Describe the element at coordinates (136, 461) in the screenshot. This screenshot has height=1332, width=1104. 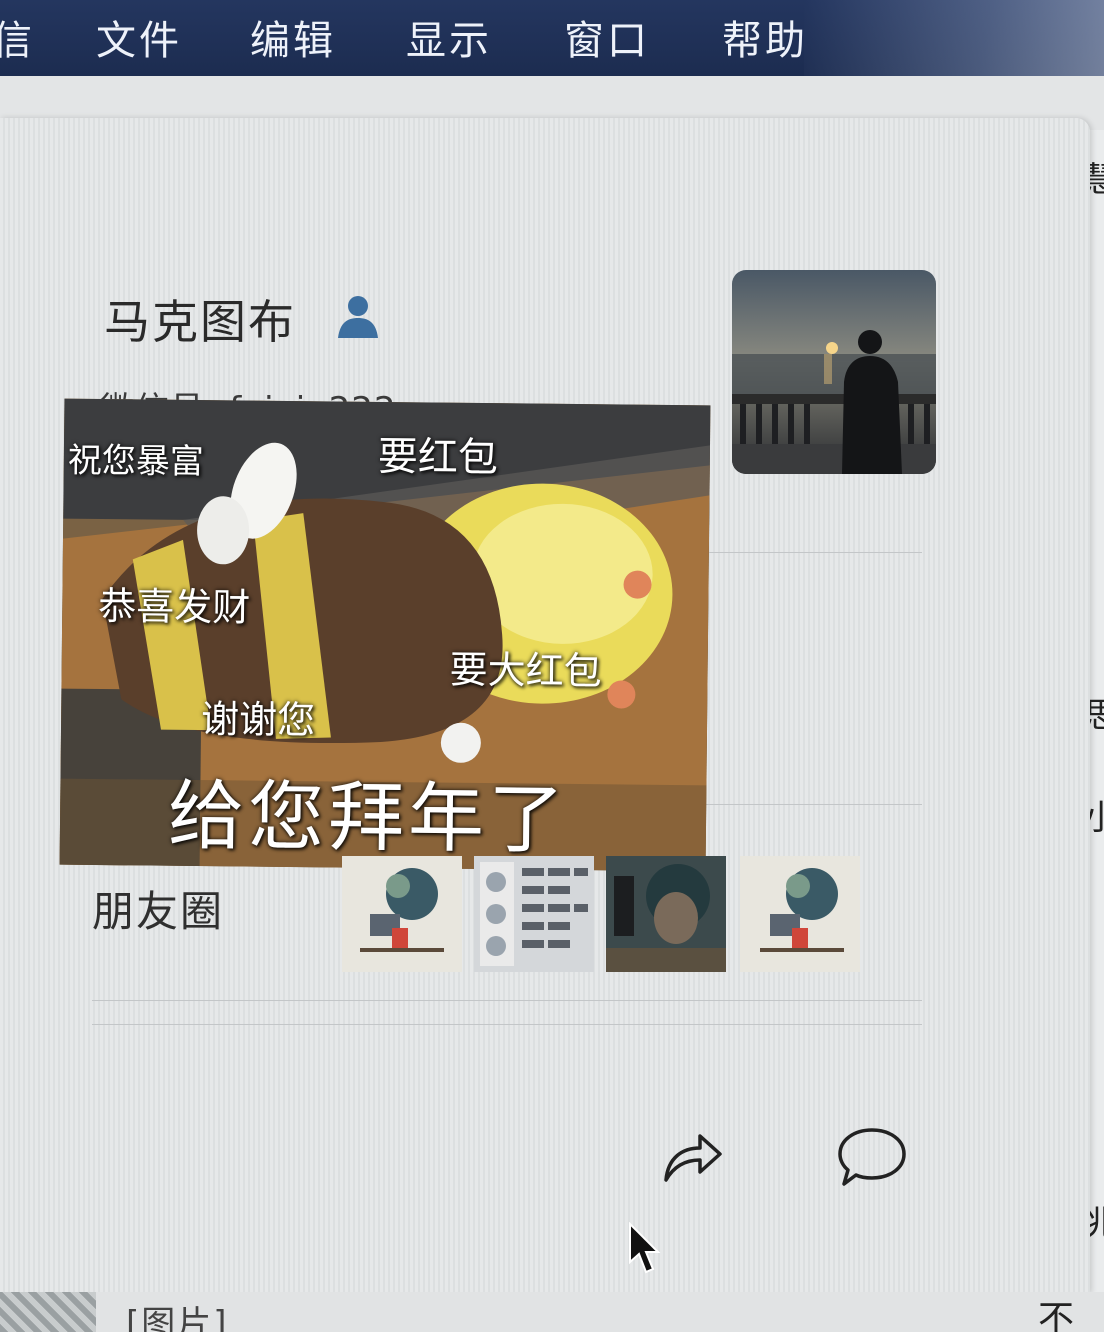
I see `sticker-caption-rich: 祝您暴富` at that location.